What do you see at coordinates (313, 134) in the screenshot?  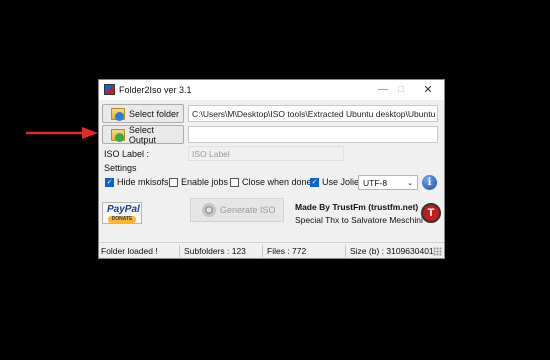 I see `output-path-field` at bounding box center [313, 134].